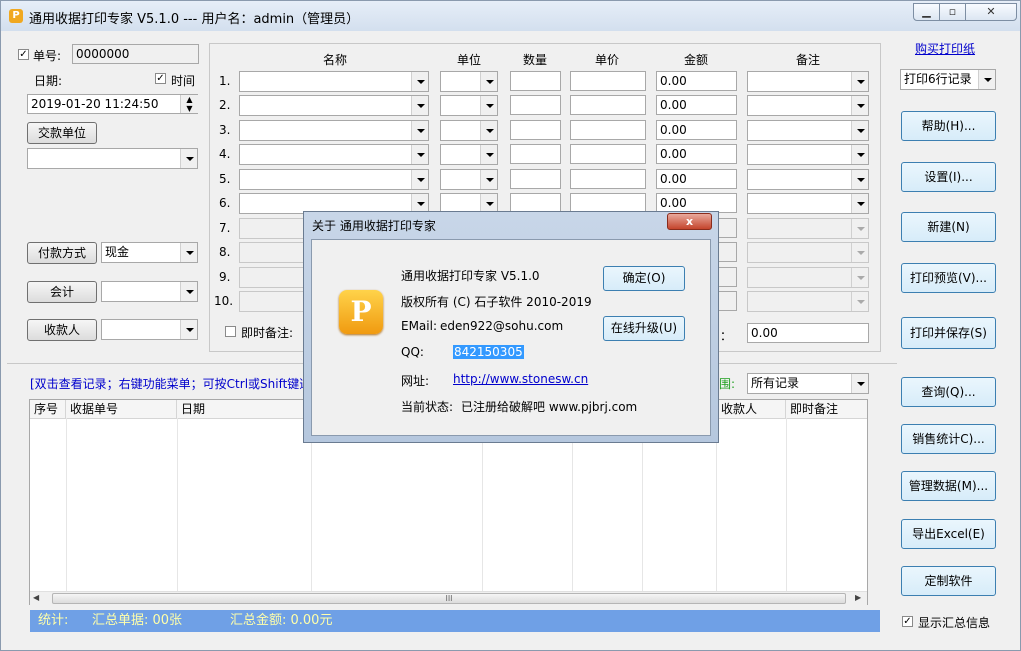  I want to click on horizontal-scrollbar: ◀ III ▶, so click(448, 598).